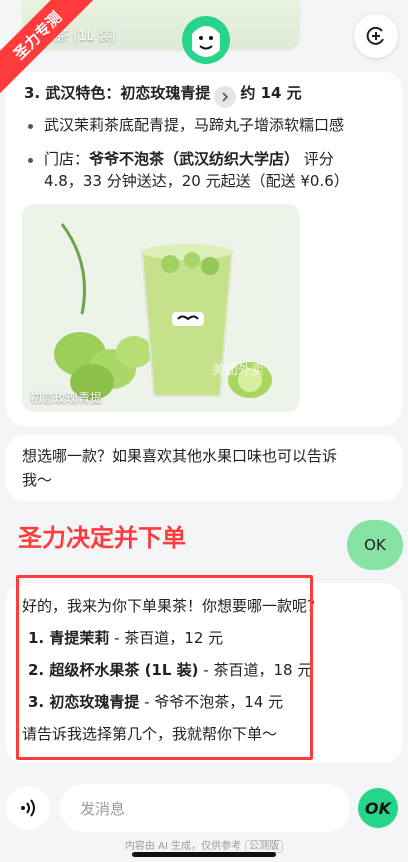 The height and width of the screenshot is (862, 408). Describe the element at coordinates (211, 702) in the screenshot. I see `option-3-detail: - 爷爷不泡茶，14 元` at that location.